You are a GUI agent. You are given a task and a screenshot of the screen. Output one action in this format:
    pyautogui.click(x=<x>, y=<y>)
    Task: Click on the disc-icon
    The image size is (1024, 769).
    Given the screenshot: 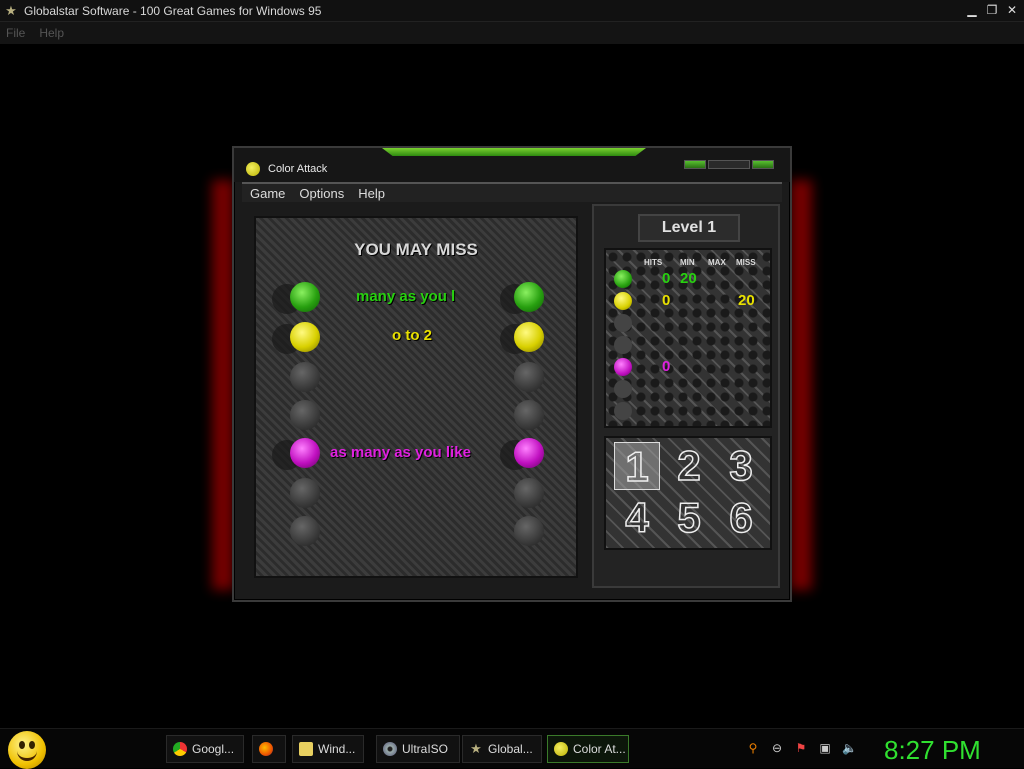 What is the action you would take?
    pyautogui.click(x=390, y=749)
    